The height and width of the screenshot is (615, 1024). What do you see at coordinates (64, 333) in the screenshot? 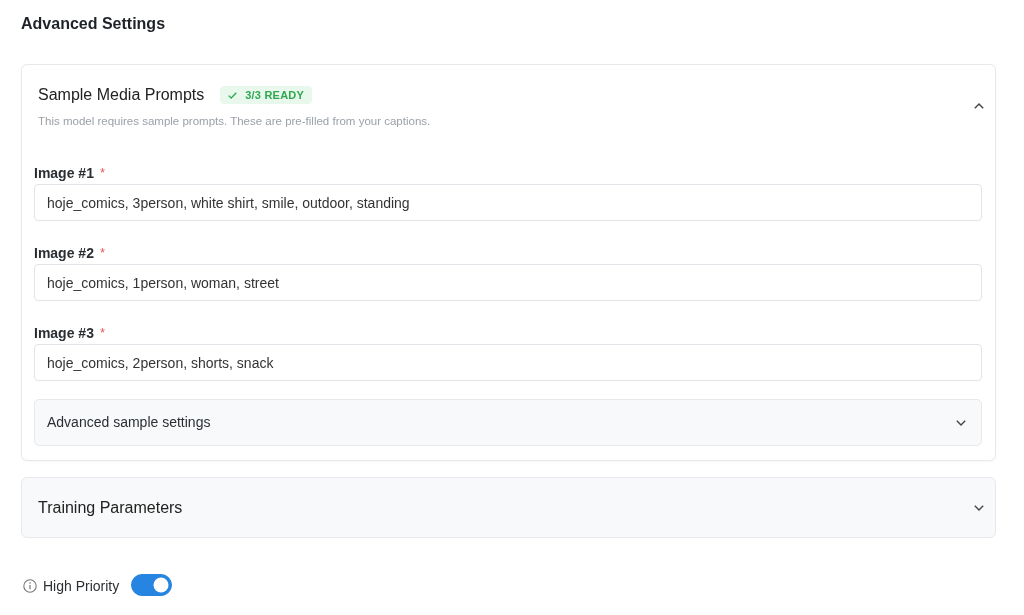
I see `field-label: Image #3` at bounding box center [64, 333].